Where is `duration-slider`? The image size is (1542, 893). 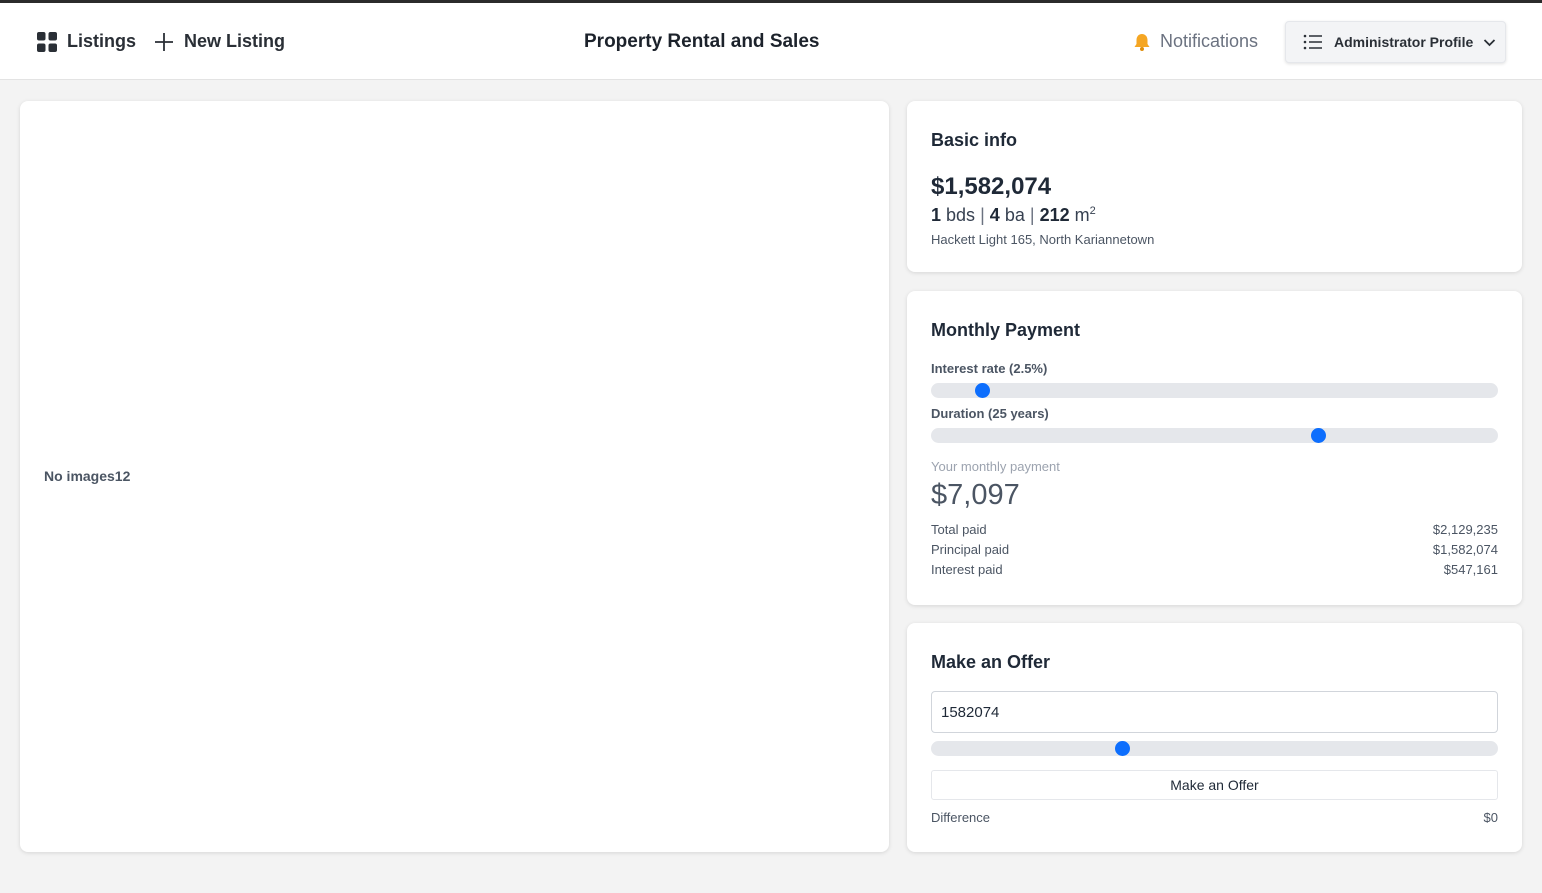 duration-slider is located at coordinates (1214, 435).